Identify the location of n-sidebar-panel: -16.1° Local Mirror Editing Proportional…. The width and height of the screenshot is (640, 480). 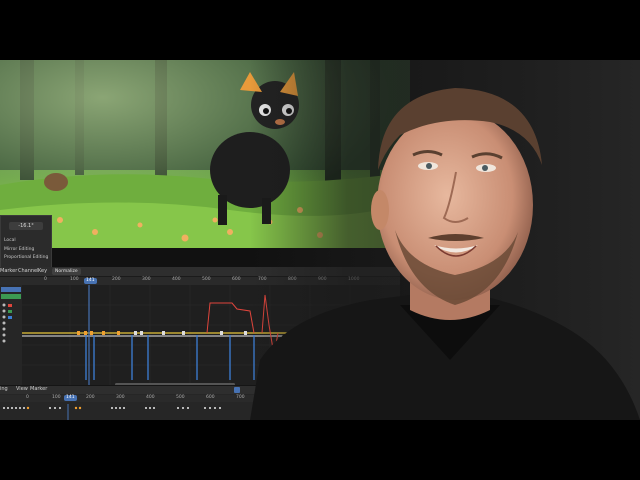
(26, 242).